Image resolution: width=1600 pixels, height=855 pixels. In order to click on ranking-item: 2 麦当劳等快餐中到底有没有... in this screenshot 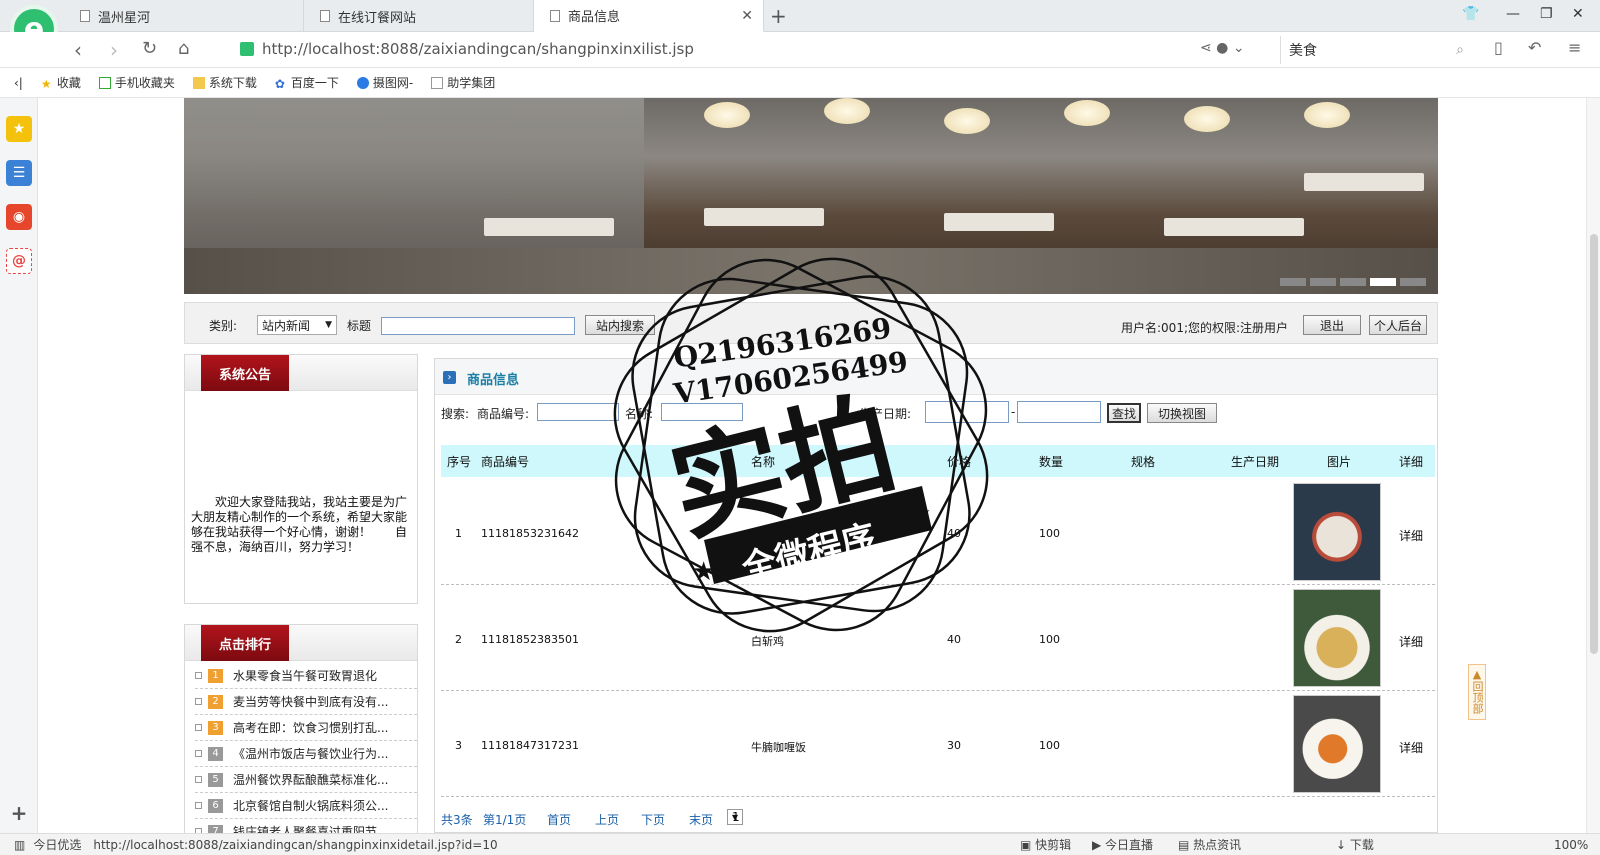, I will do `click(306, 702)`.